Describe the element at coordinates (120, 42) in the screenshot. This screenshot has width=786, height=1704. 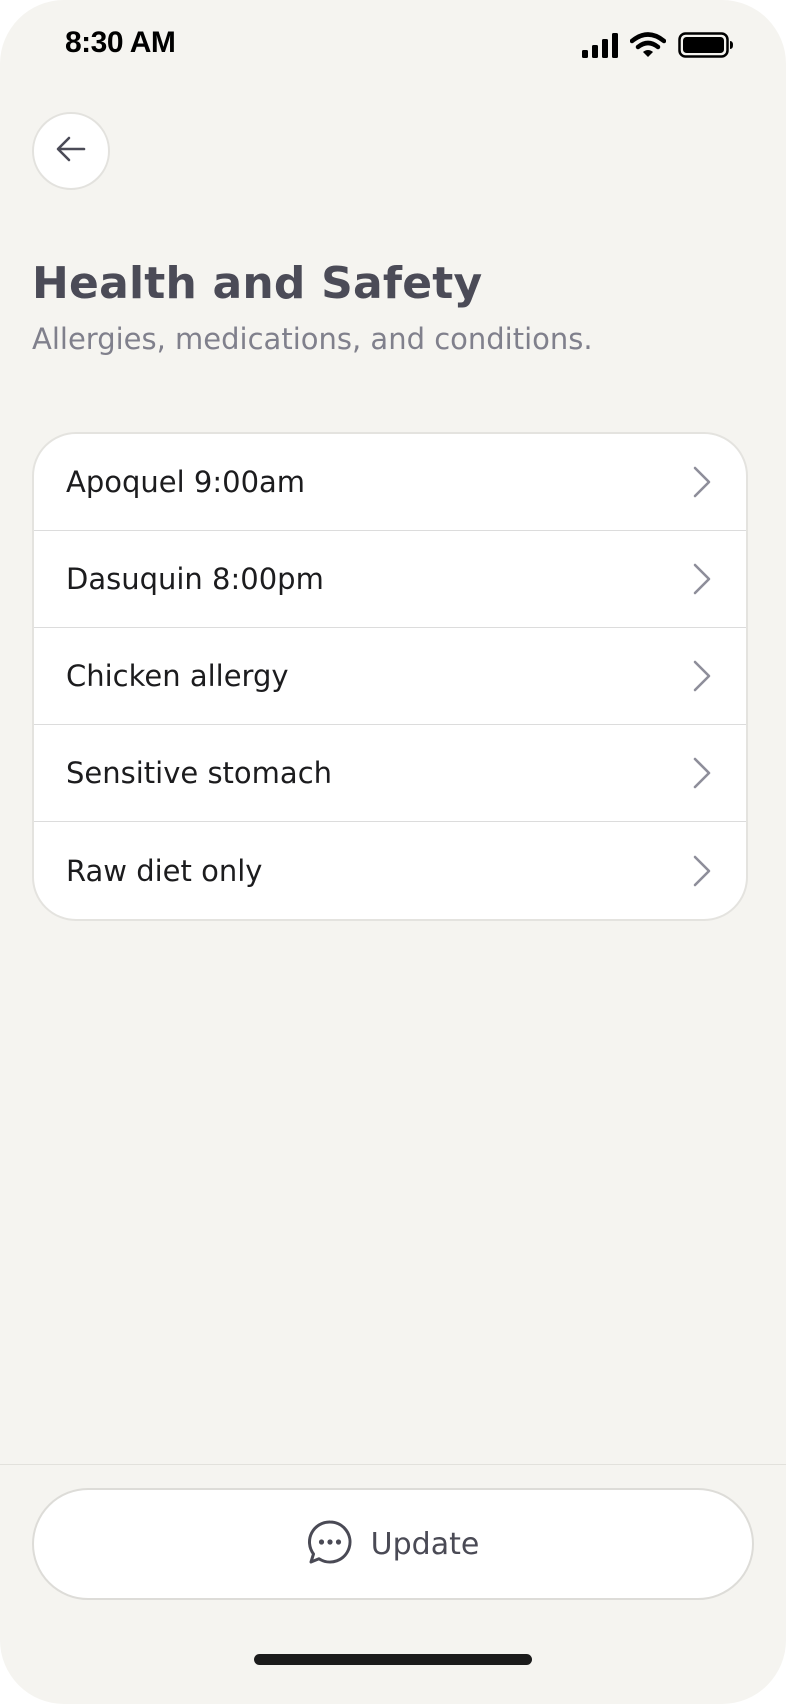
I see `status-time: 8:30 AM` at that location.